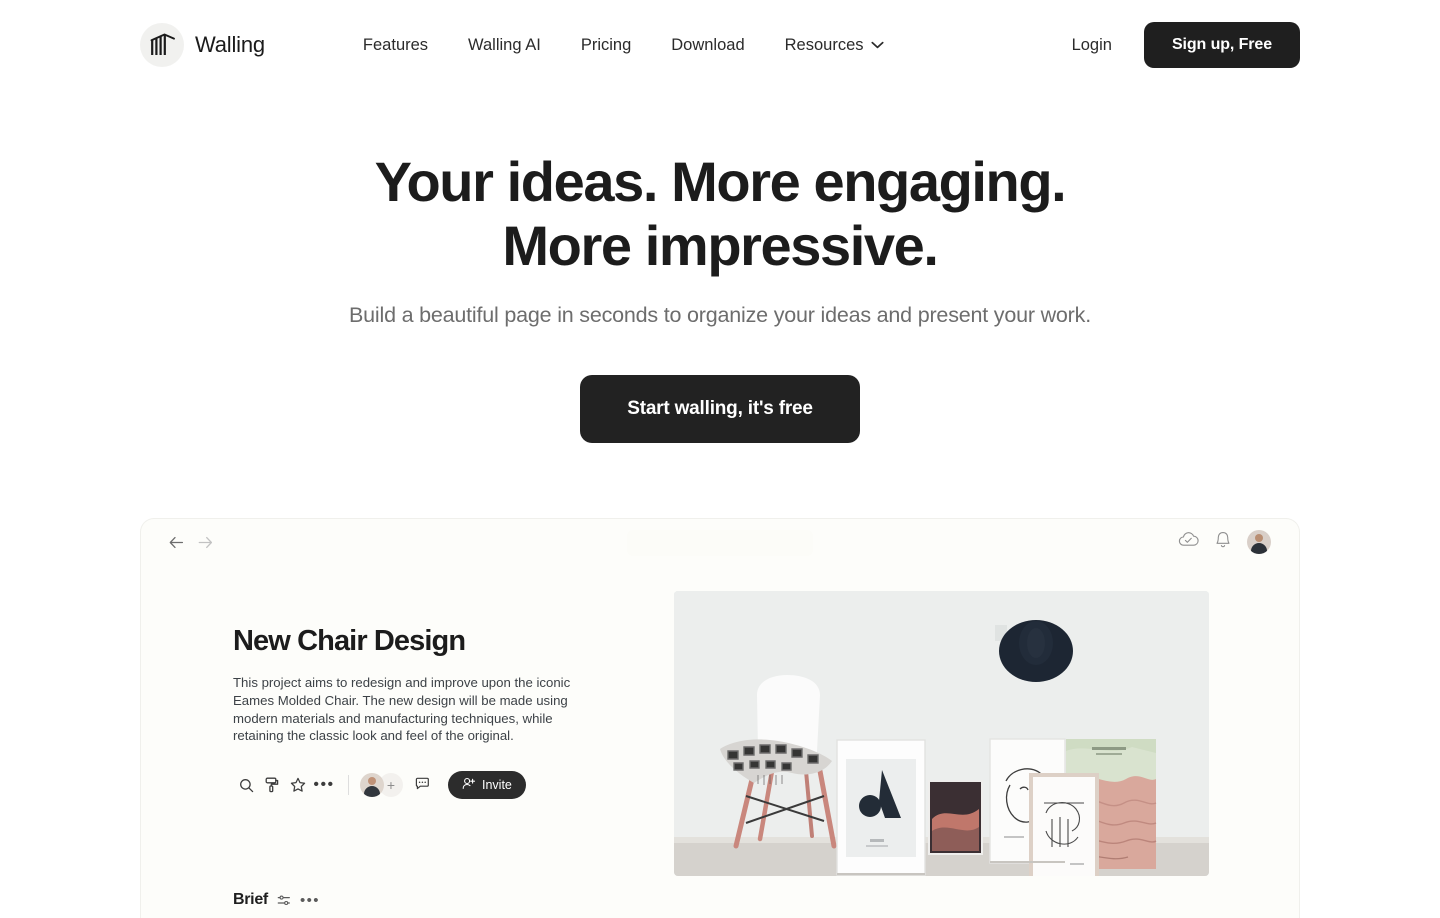 The height and width of the screenshot is (918, 1440). I want to click on nav-item-walling-ai: Walling AI, so click(504, 45).